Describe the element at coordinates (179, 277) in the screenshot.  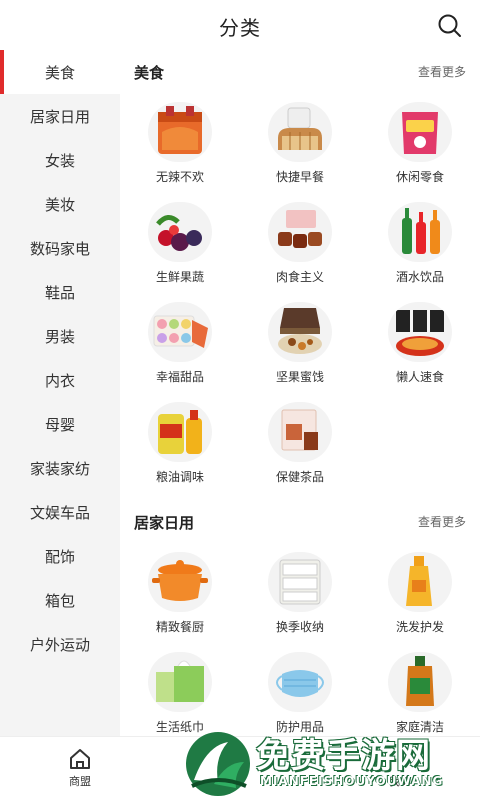
I see `subcategory-label: 生鲜果蔬` at that location.